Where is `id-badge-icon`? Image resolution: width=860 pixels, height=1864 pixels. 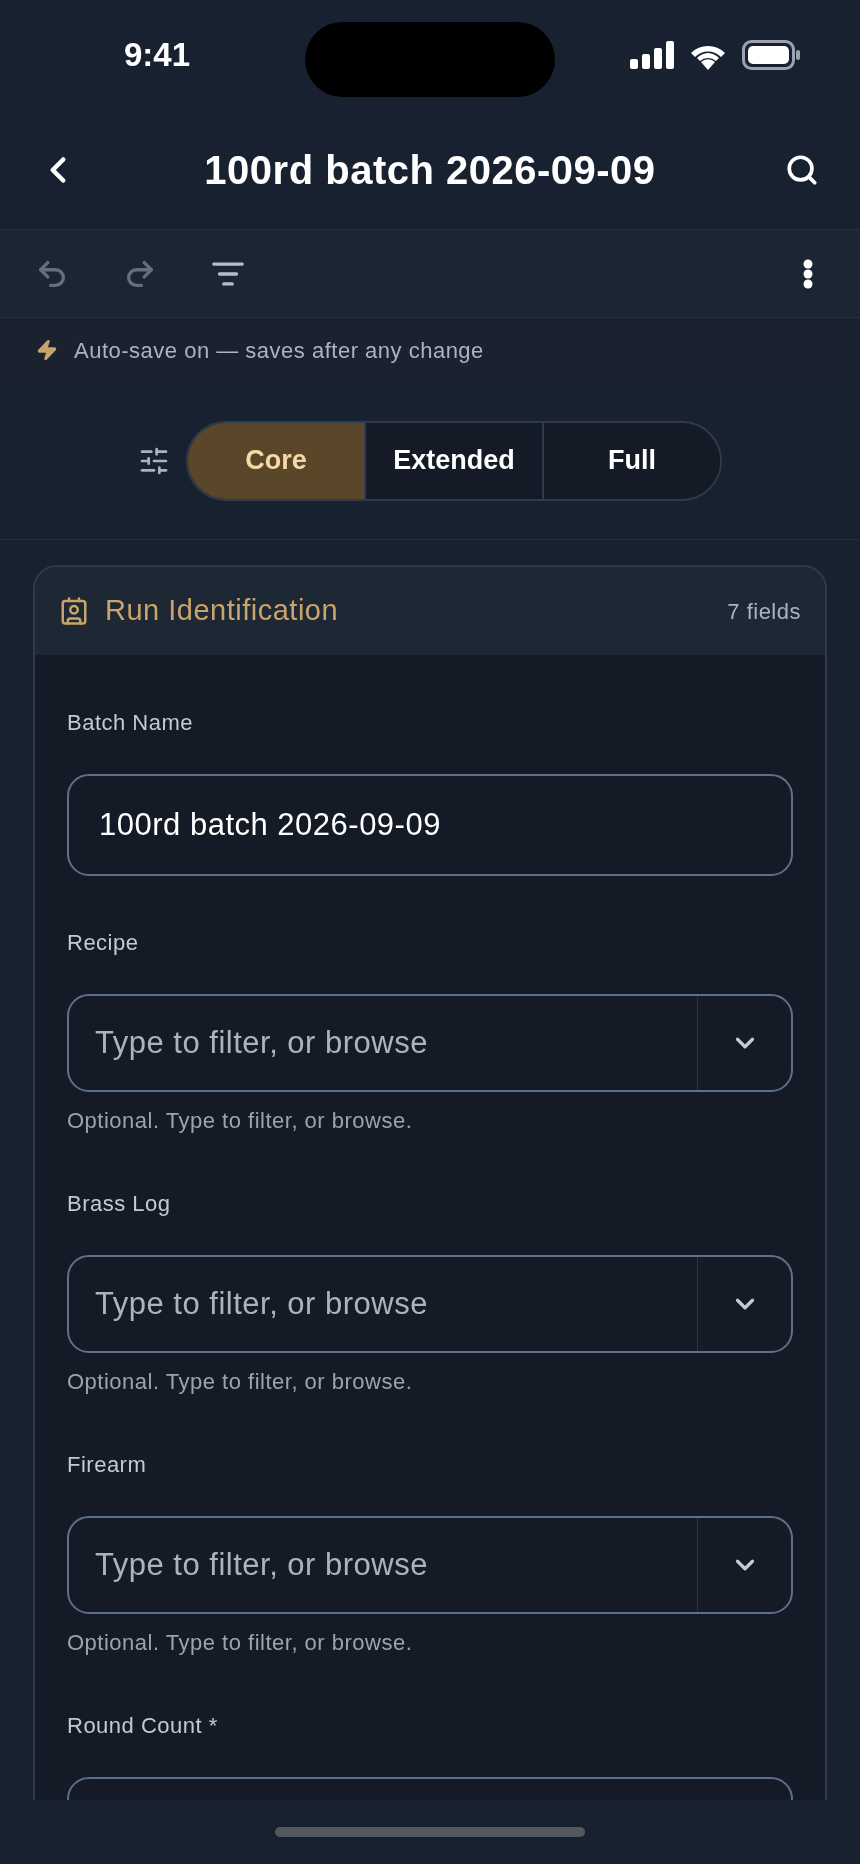
id-badge-icon is located at coordinates (74, 611).